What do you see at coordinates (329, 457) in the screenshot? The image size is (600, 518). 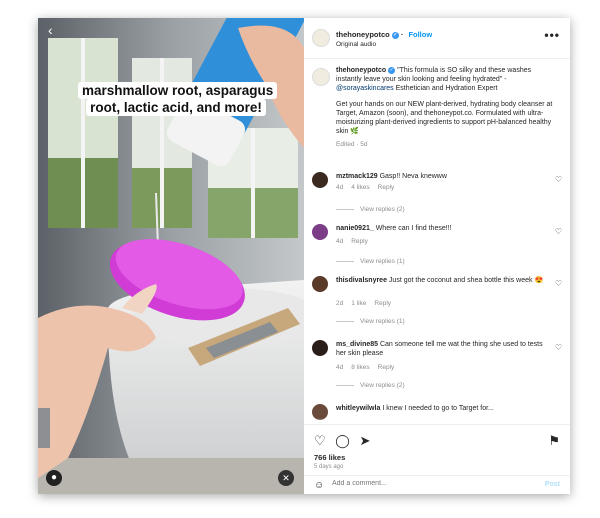 I see `likes-count: 766 likes` at bounding box center [329, 457].